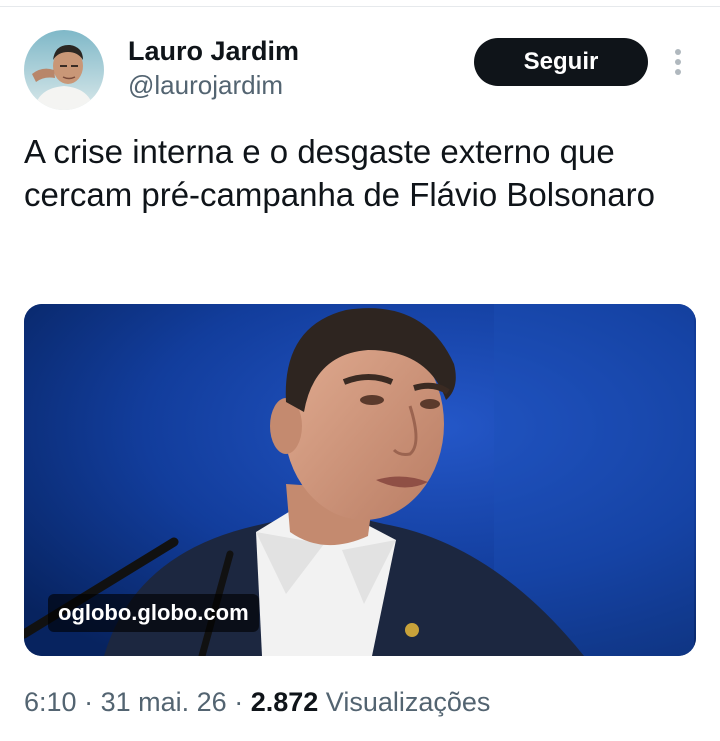  Describe the element at coordinates (213, 85) in the screenshot. I see `user-handle: @laurojardim` at that location.